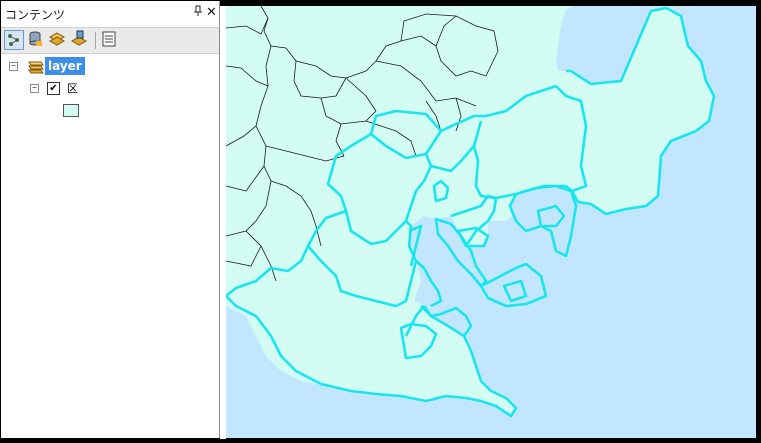  I want to click on drawing-order-icon, so click(13, 40).